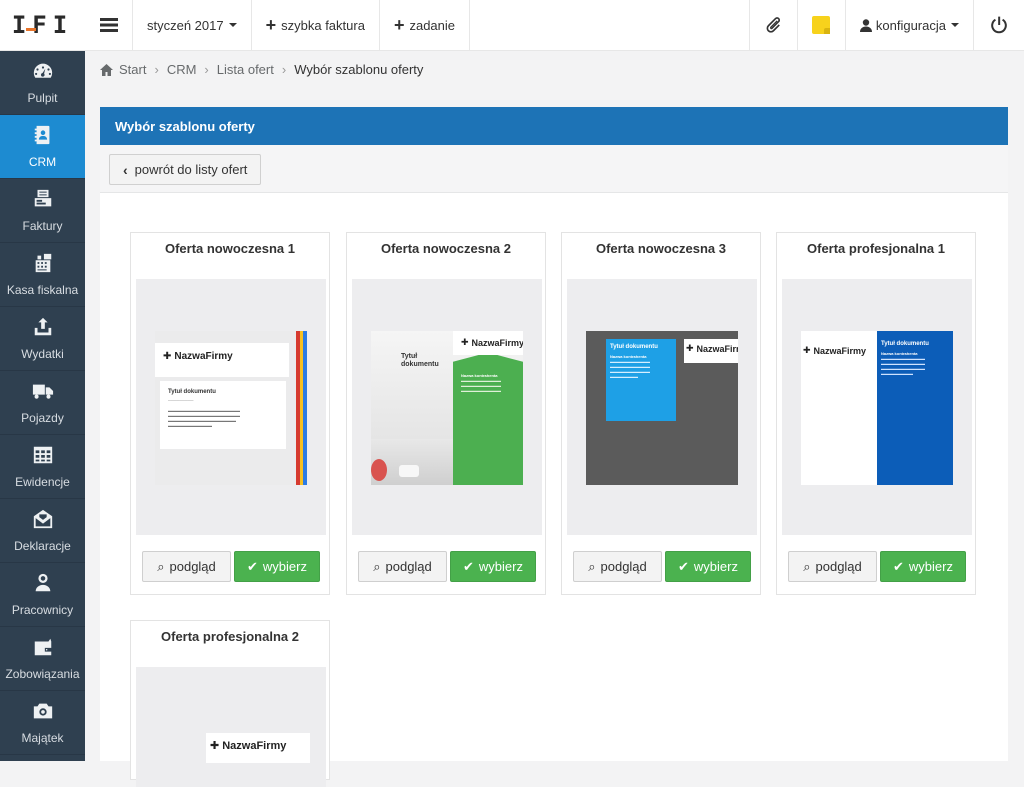 Image resolution: width=1024 pixels, height=787 pixels. I want to click on configuration-dropdown: konfiguracja, so click(910, 25).